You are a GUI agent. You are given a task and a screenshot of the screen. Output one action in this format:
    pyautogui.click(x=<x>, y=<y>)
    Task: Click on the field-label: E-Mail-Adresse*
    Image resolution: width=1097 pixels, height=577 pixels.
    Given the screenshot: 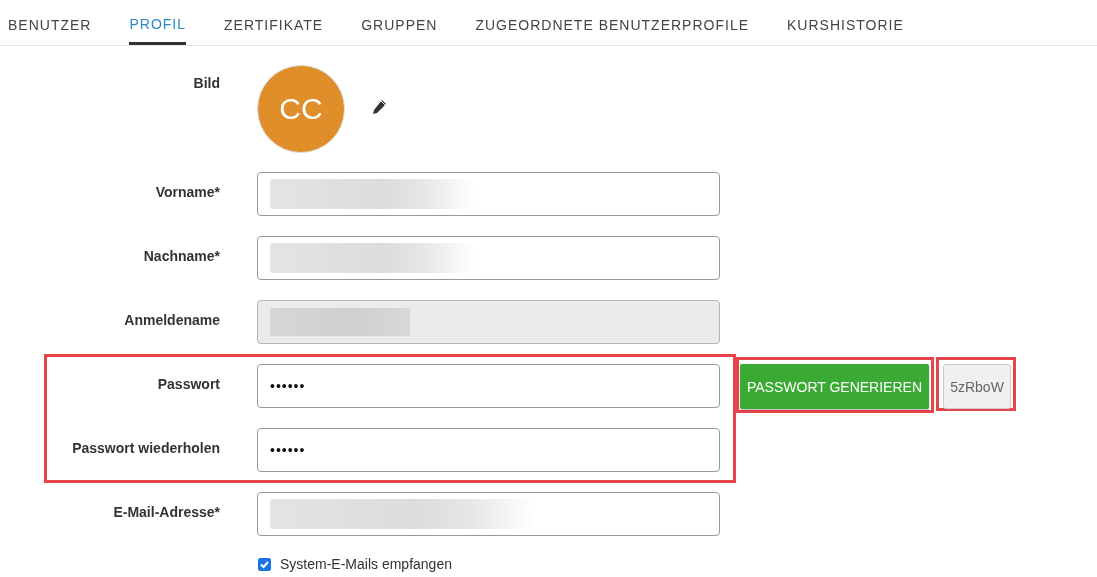 What is the action you would take?
    pyautogui.click(x=166, y=511)
    